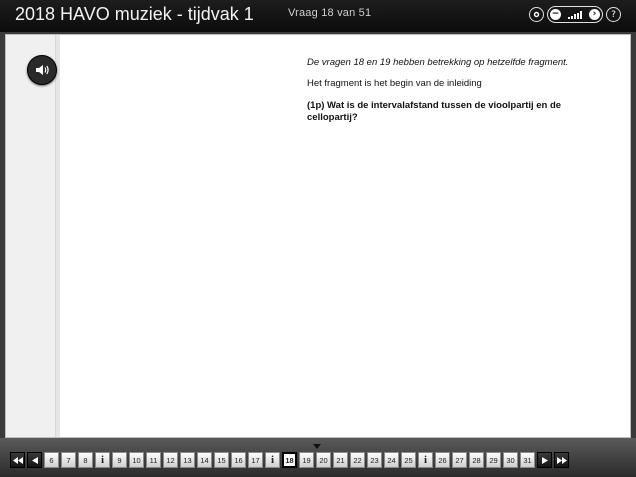 The width and height of the screenshot is (636, 477). Describe the element at coordinates (42, 70) in the screenshot. I see `speaker-icon` at that location.